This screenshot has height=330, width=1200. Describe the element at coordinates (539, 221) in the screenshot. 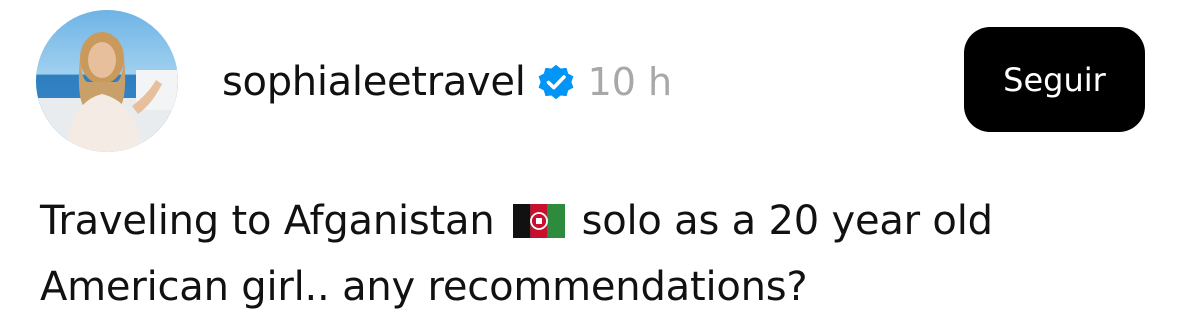

I see `afghanistan-flag-icon` at that location.